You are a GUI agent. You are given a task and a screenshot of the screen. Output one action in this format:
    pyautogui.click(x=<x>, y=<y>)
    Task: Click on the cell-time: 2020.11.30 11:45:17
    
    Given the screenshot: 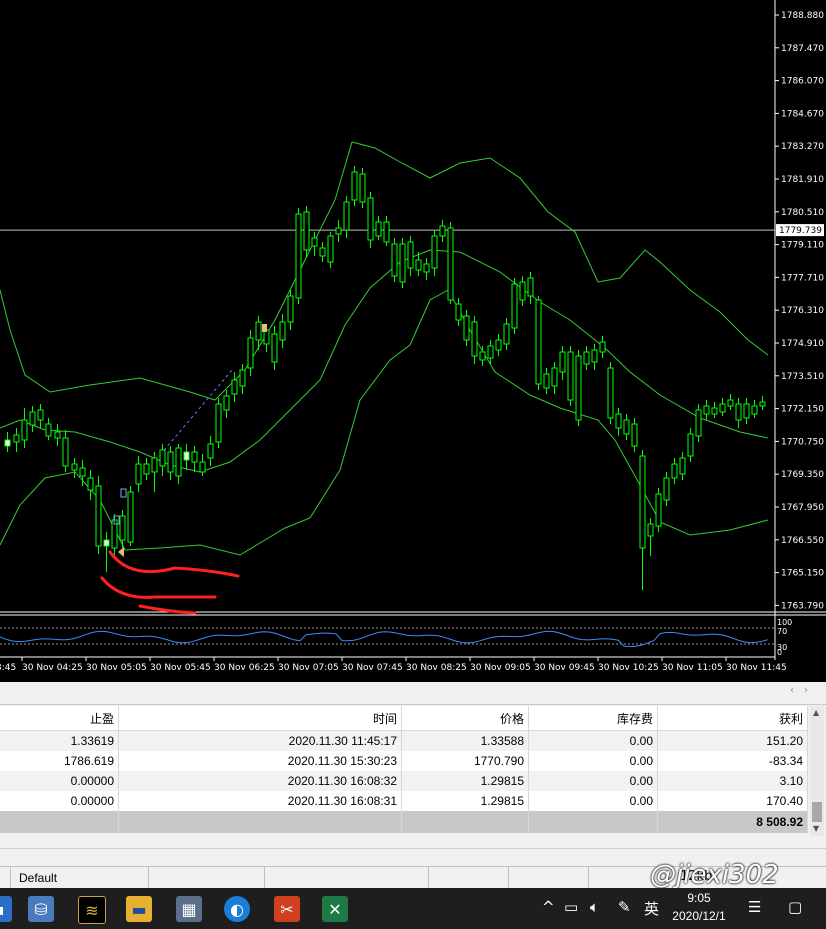 What is the action you would take?
    pyautogui.click(x=260, y=740)
    